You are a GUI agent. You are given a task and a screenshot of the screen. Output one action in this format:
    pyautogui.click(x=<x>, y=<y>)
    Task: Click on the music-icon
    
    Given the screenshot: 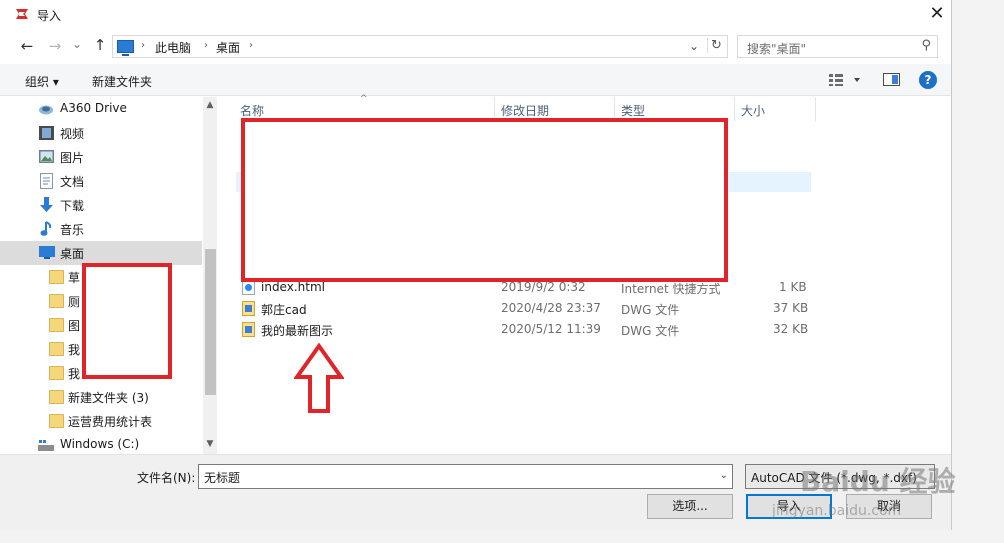 What is the action you would take?
    pyautogui.click(x=46, y=228)
    